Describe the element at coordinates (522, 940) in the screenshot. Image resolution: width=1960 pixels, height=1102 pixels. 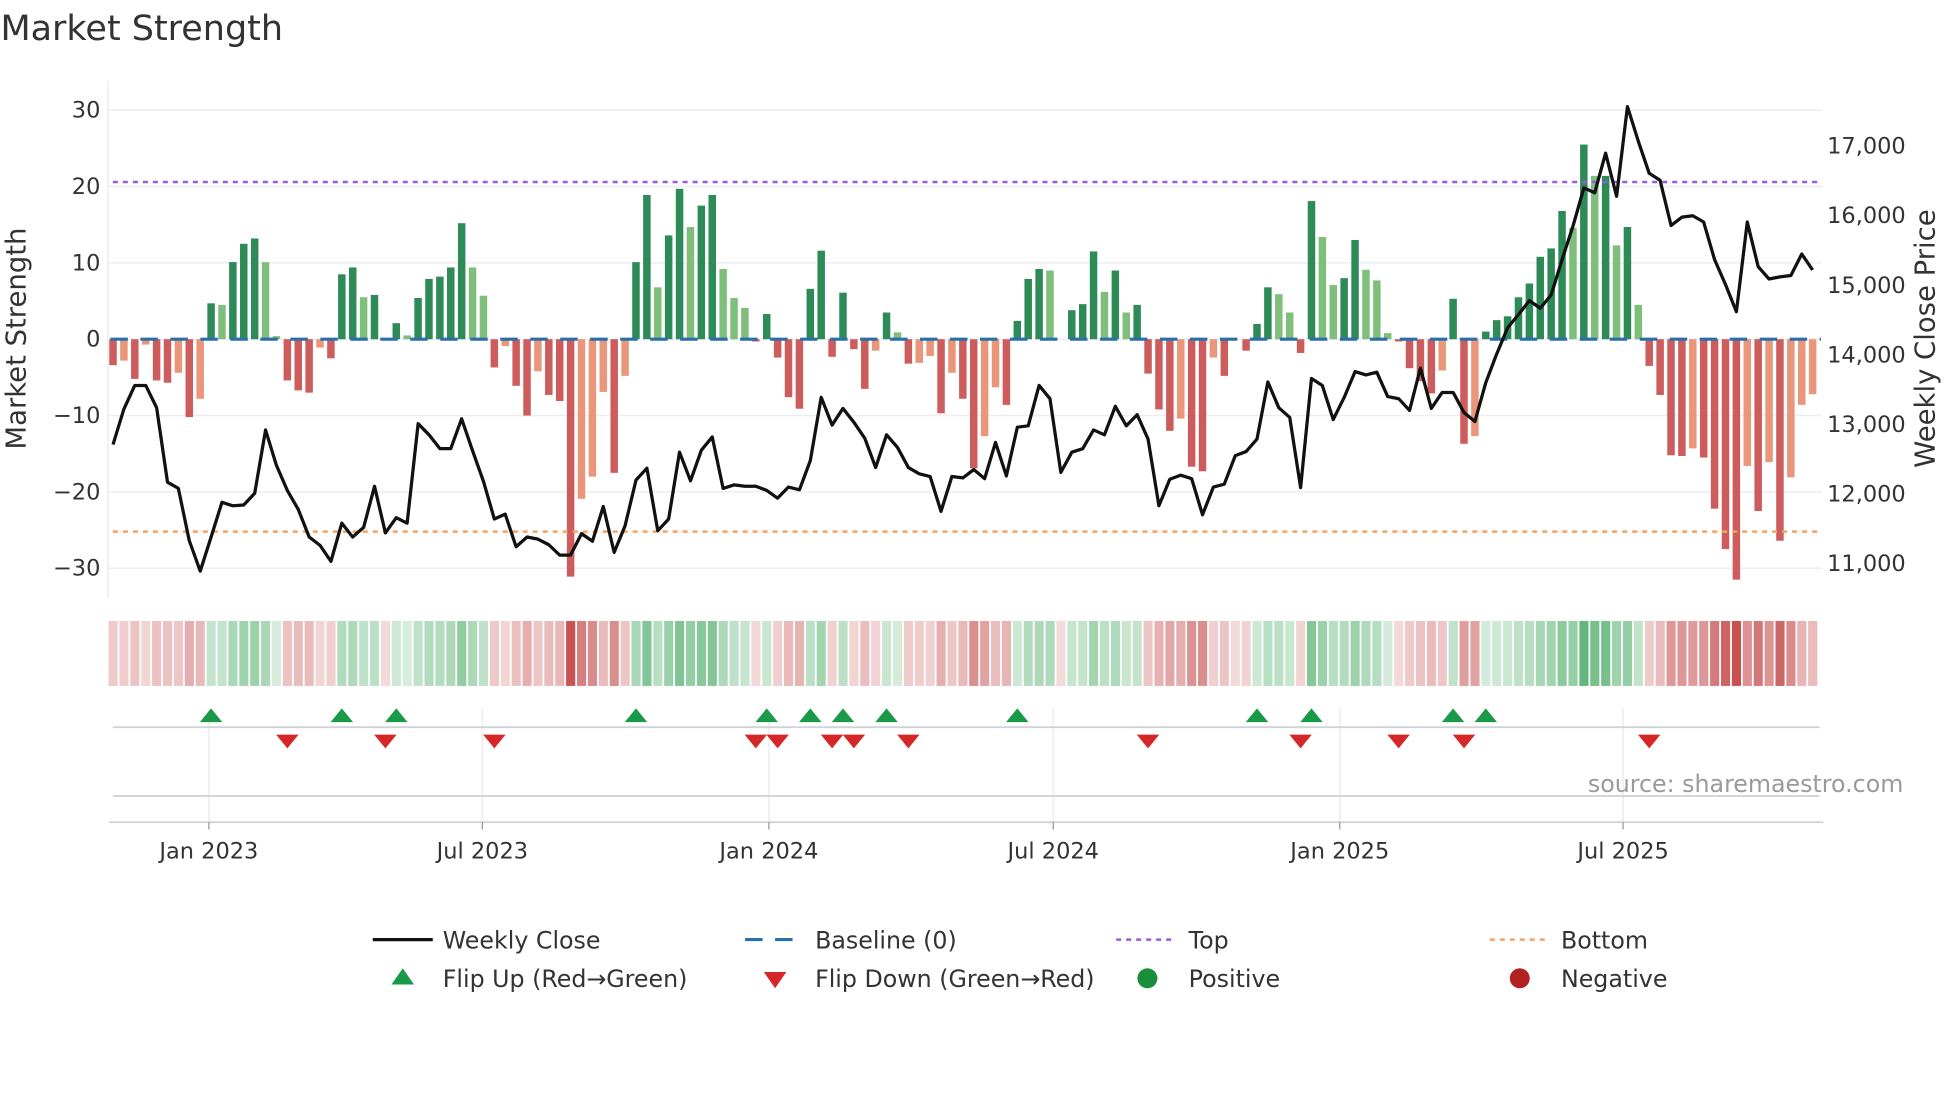
I see `legend-label: Weekly Close` at that location.